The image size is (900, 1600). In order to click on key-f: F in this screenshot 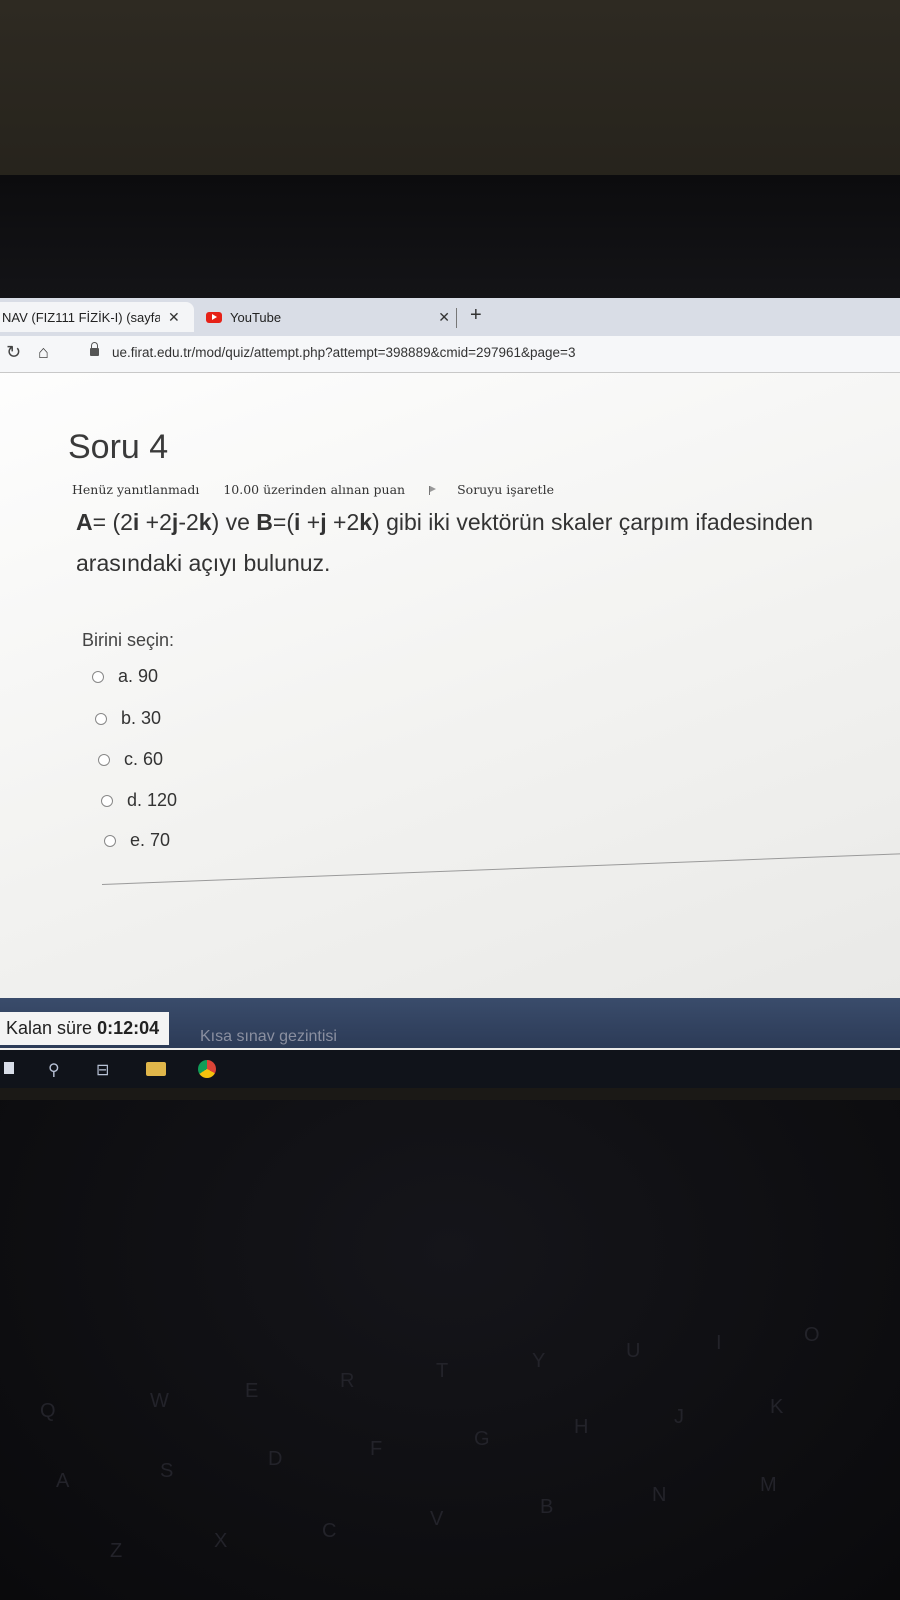, I will do `click(376, 1449)`.